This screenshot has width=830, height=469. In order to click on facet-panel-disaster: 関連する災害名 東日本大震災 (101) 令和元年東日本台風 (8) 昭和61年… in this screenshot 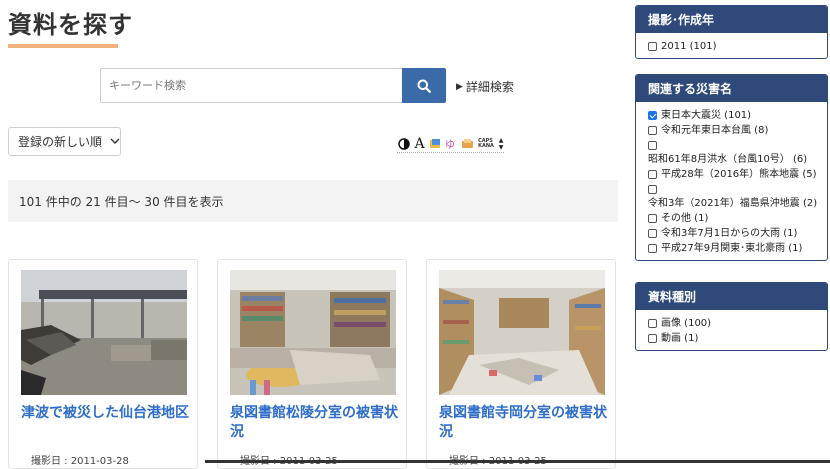, I will do `click(731, 167)`.